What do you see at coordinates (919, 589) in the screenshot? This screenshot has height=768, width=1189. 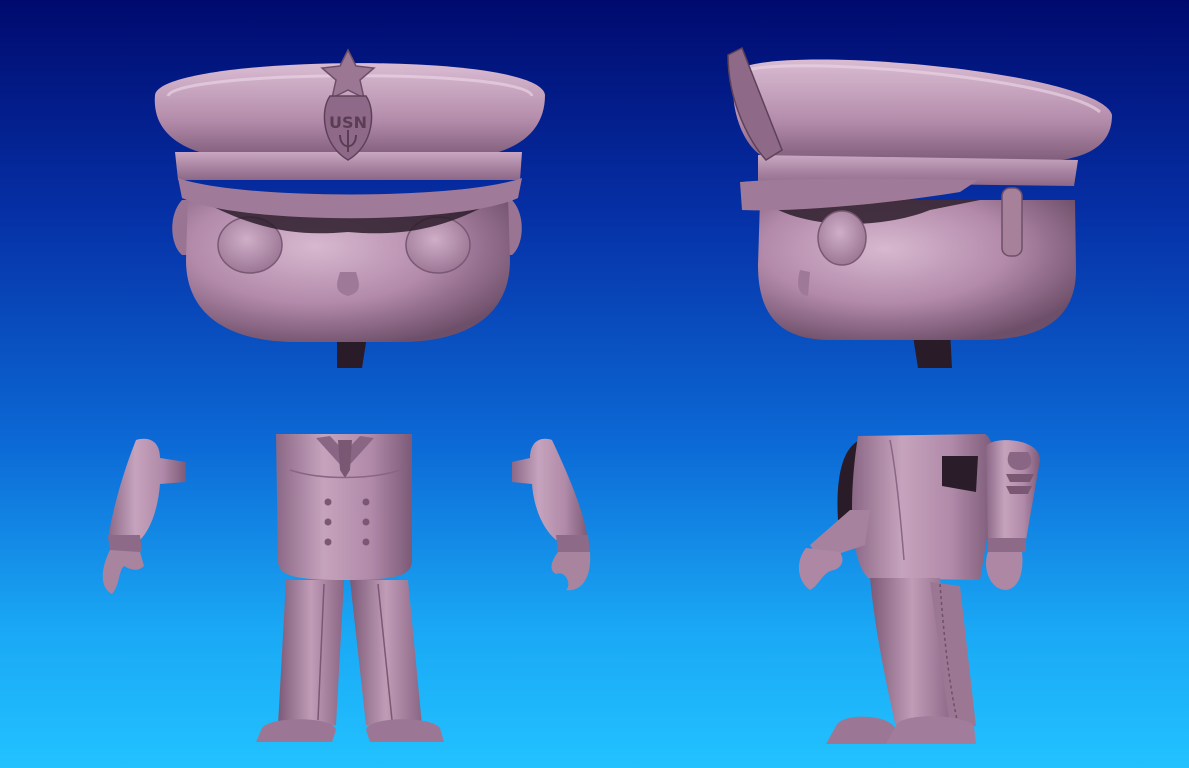 I see `side-body` at bounding box center [919, 589].